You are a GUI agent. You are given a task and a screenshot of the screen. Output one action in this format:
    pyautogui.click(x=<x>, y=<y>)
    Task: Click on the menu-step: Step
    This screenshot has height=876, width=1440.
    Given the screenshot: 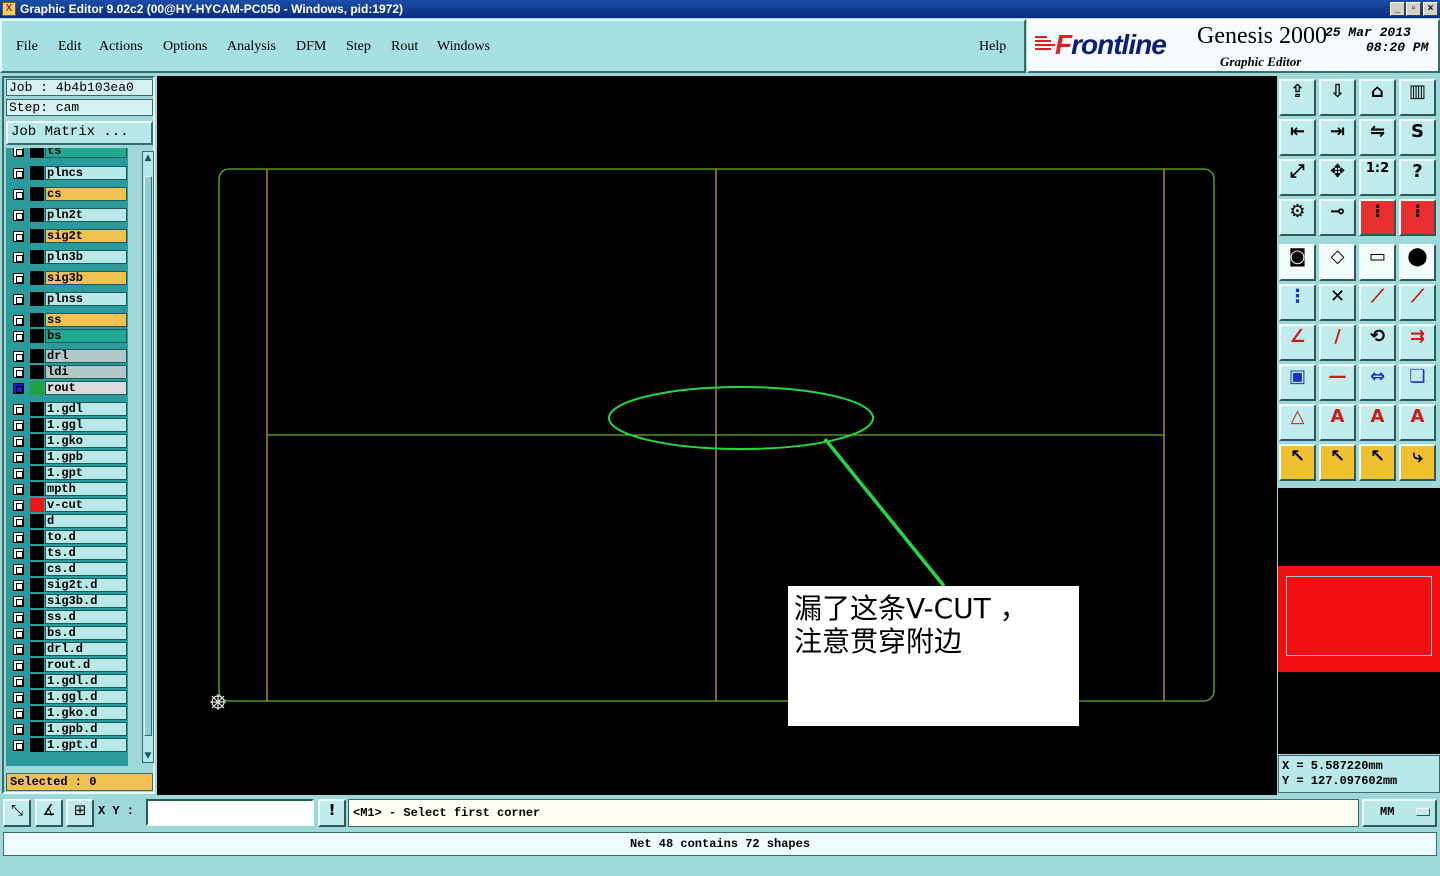 What is the action you would take?
    pyautogui.click(x=358, y=47)
    